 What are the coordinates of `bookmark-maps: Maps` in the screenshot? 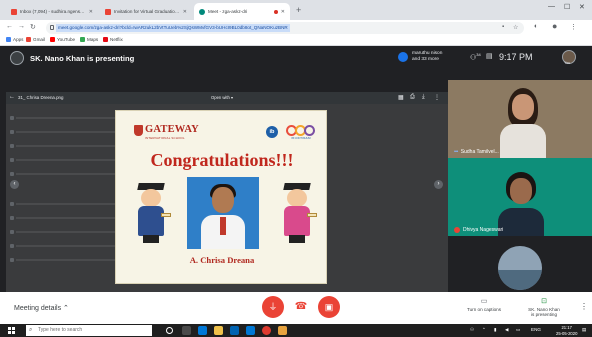 It's located at (89, 39).